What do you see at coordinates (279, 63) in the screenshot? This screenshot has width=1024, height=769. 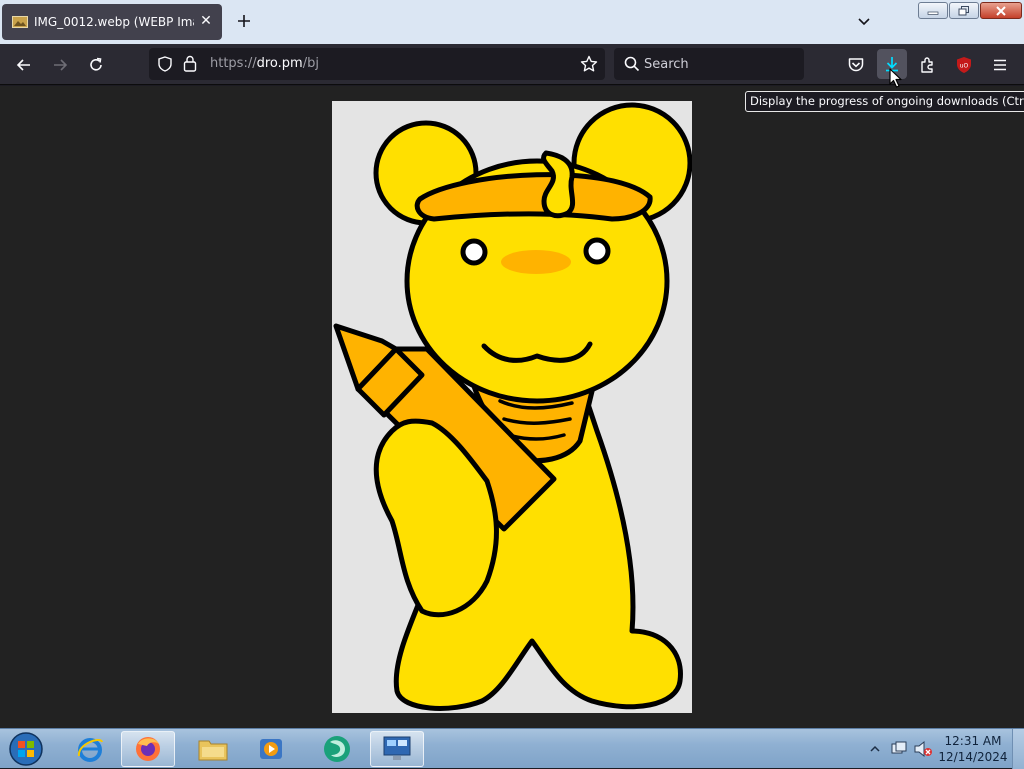 I see `url-host: dro.pm` at bounding box center [279, 63].